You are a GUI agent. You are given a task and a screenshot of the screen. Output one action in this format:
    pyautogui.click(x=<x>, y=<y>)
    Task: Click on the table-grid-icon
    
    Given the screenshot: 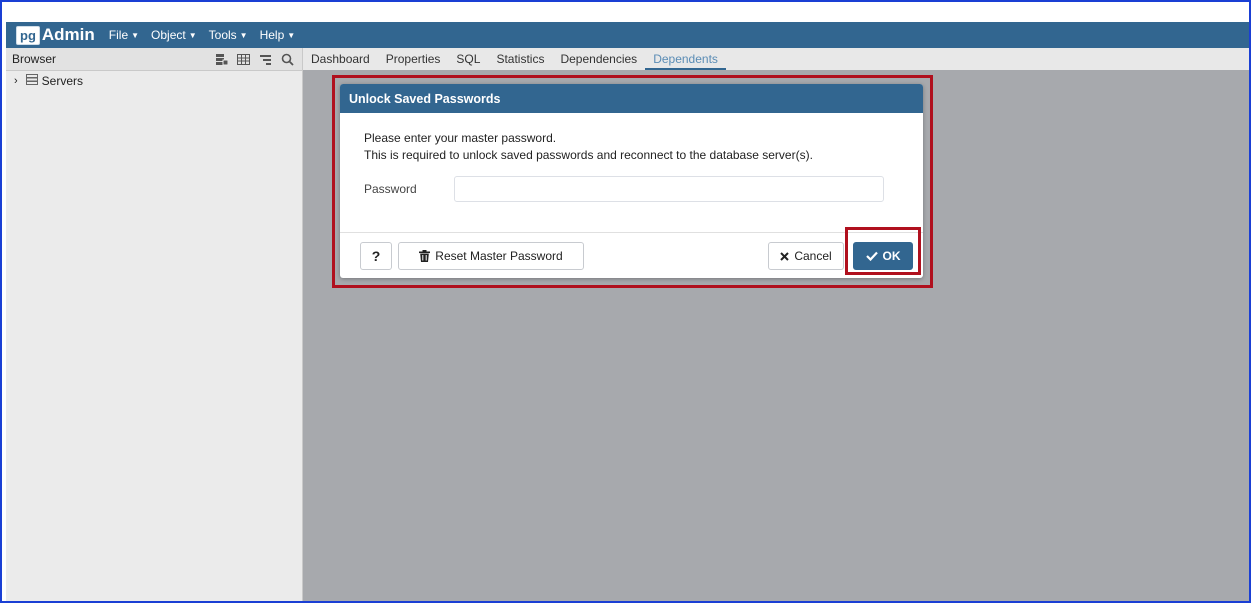 What is the action you would take?
    pyautogui.click(x=243, y=59)
    